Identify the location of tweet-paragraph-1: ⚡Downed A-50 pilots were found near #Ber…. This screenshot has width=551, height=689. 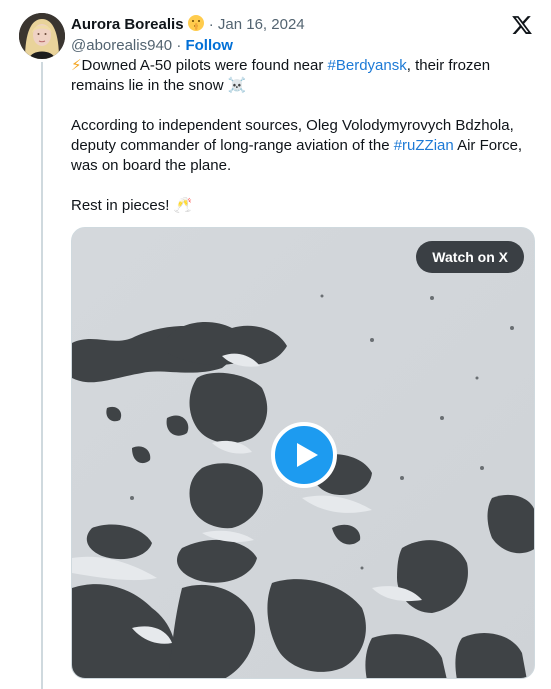
(304, 76).